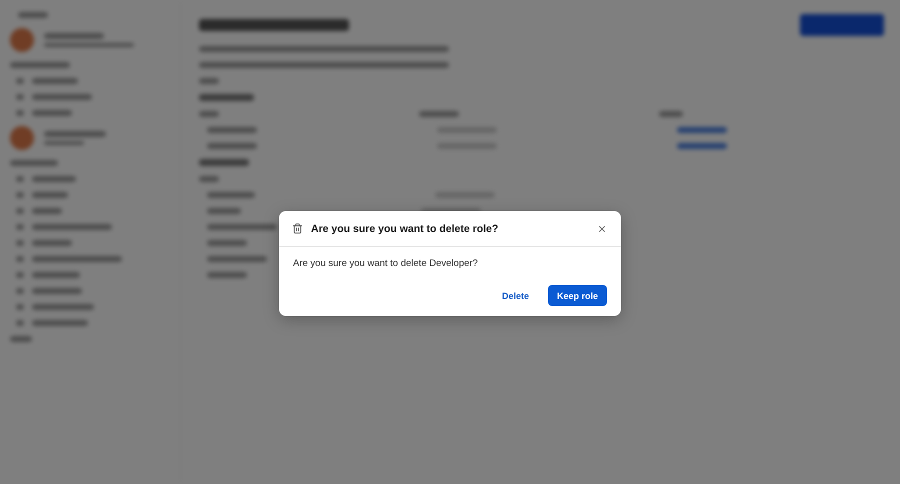 The width and height of the screenshot is (900, 484). What do you see at coordinates (577, 295) in the screenshot?
I see `keep-button: Keep role` at bounding box center [577, 295].